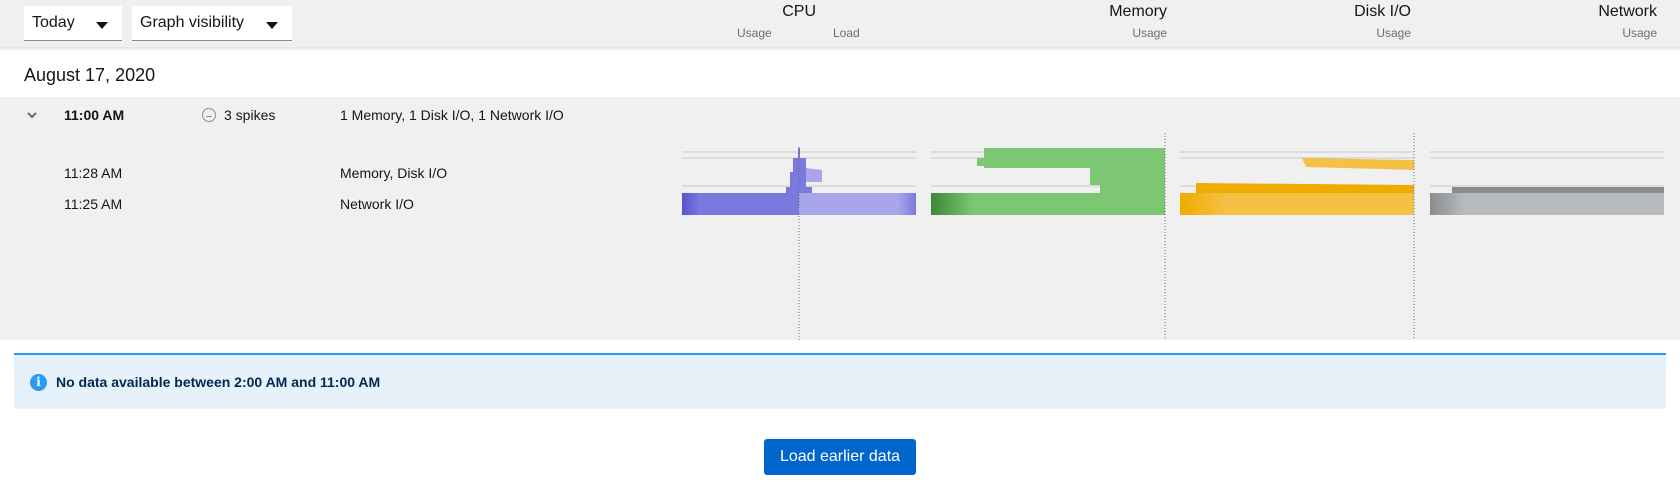  I want to click on load-earlier-data-button: Load earlier data, so click(840, 457).